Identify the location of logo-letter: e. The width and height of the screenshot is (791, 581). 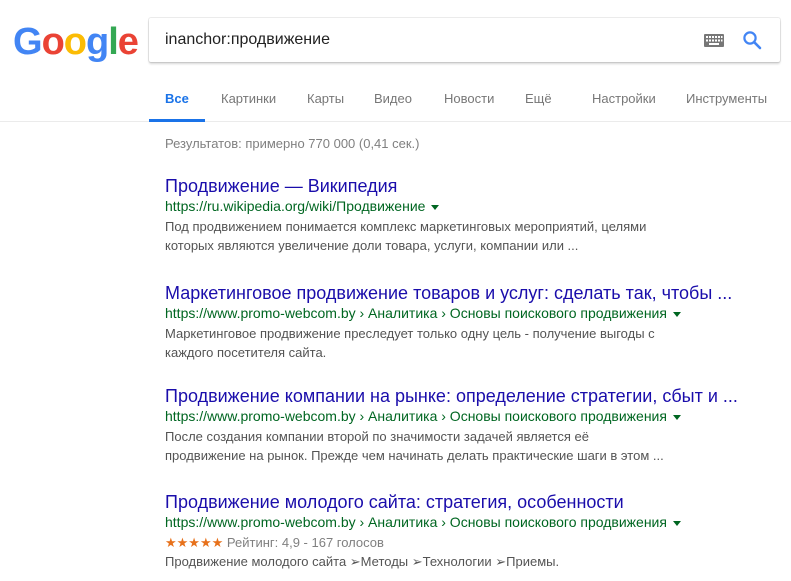
(128, 42).